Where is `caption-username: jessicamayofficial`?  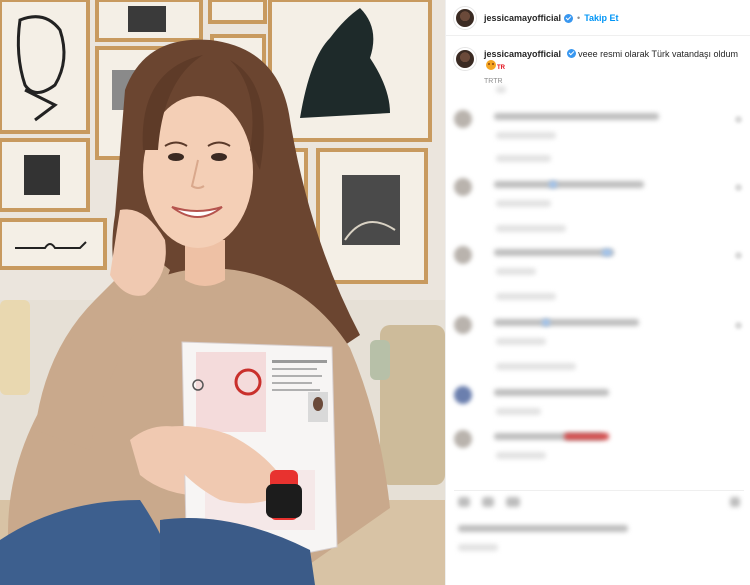 caption-username: jessicamayofficial is located at coordinates (522, 54).